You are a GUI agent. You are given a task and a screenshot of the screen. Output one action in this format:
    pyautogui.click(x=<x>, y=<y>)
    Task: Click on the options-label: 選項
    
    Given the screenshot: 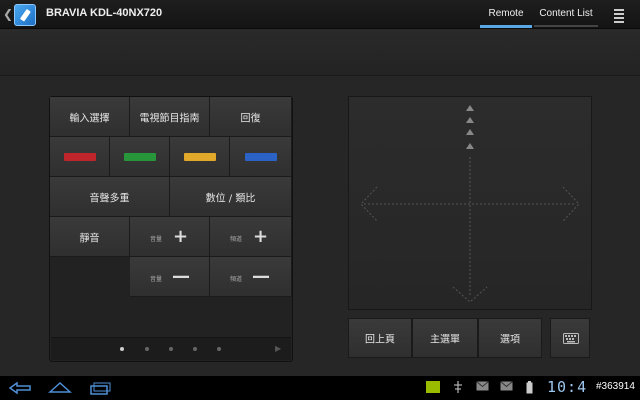 What is the action you would take?
    pyautogui.click(x=510, y=340)
    